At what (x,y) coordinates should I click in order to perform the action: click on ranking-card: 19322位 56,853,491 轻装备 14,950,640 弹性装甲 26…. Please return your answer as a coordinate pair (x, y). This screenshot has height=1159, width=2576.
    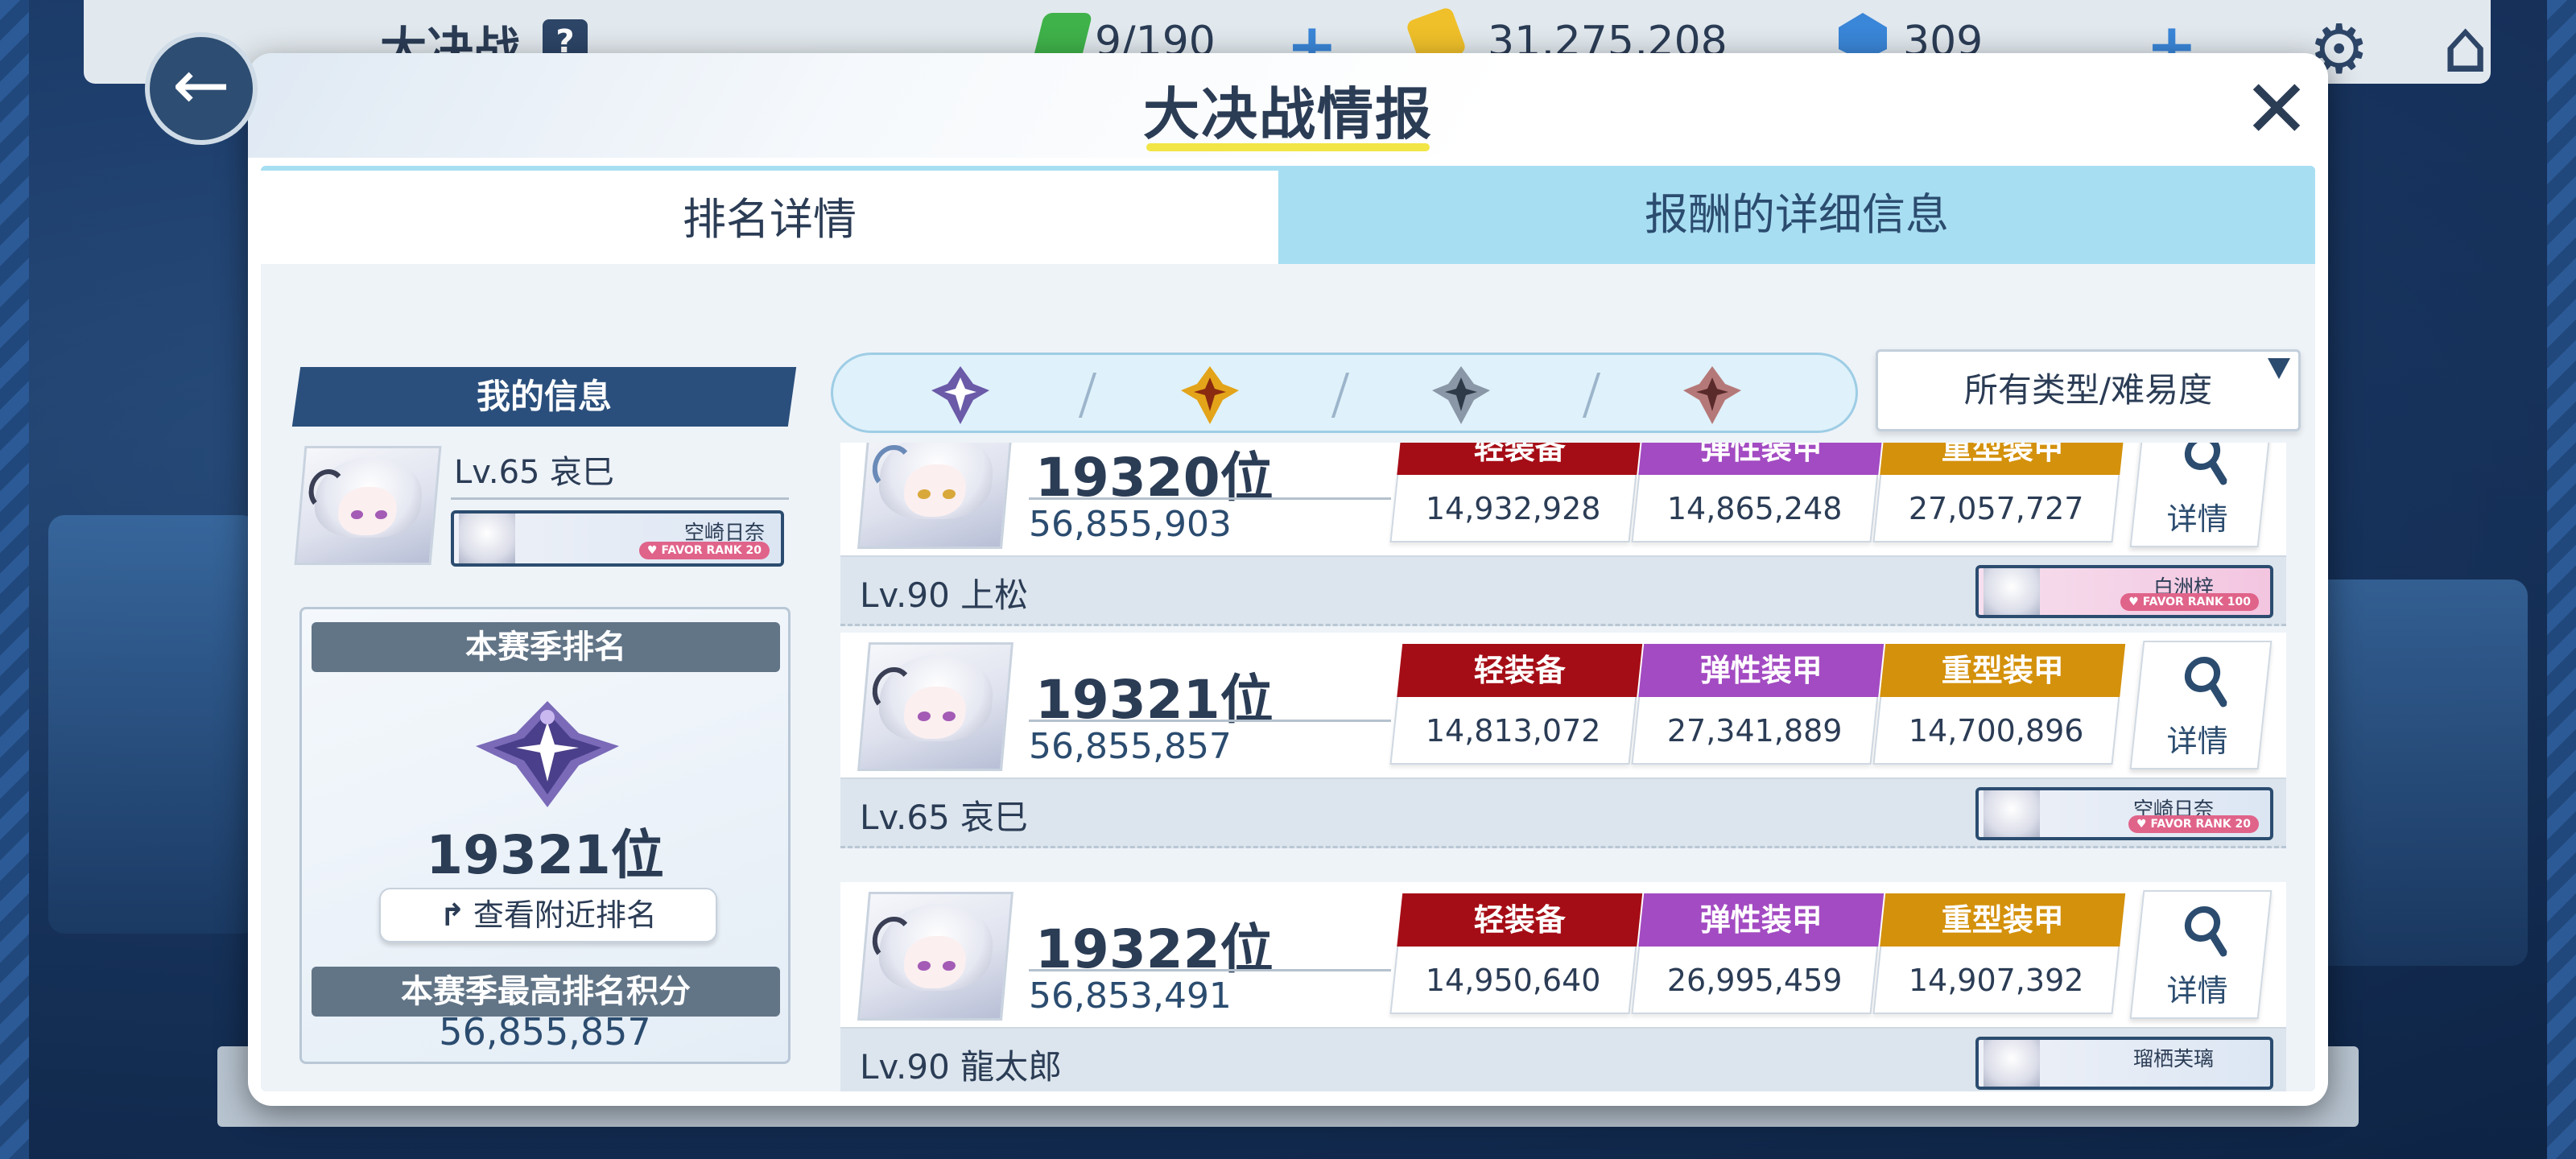
    Looking at the image, I should click on (1563, 955).